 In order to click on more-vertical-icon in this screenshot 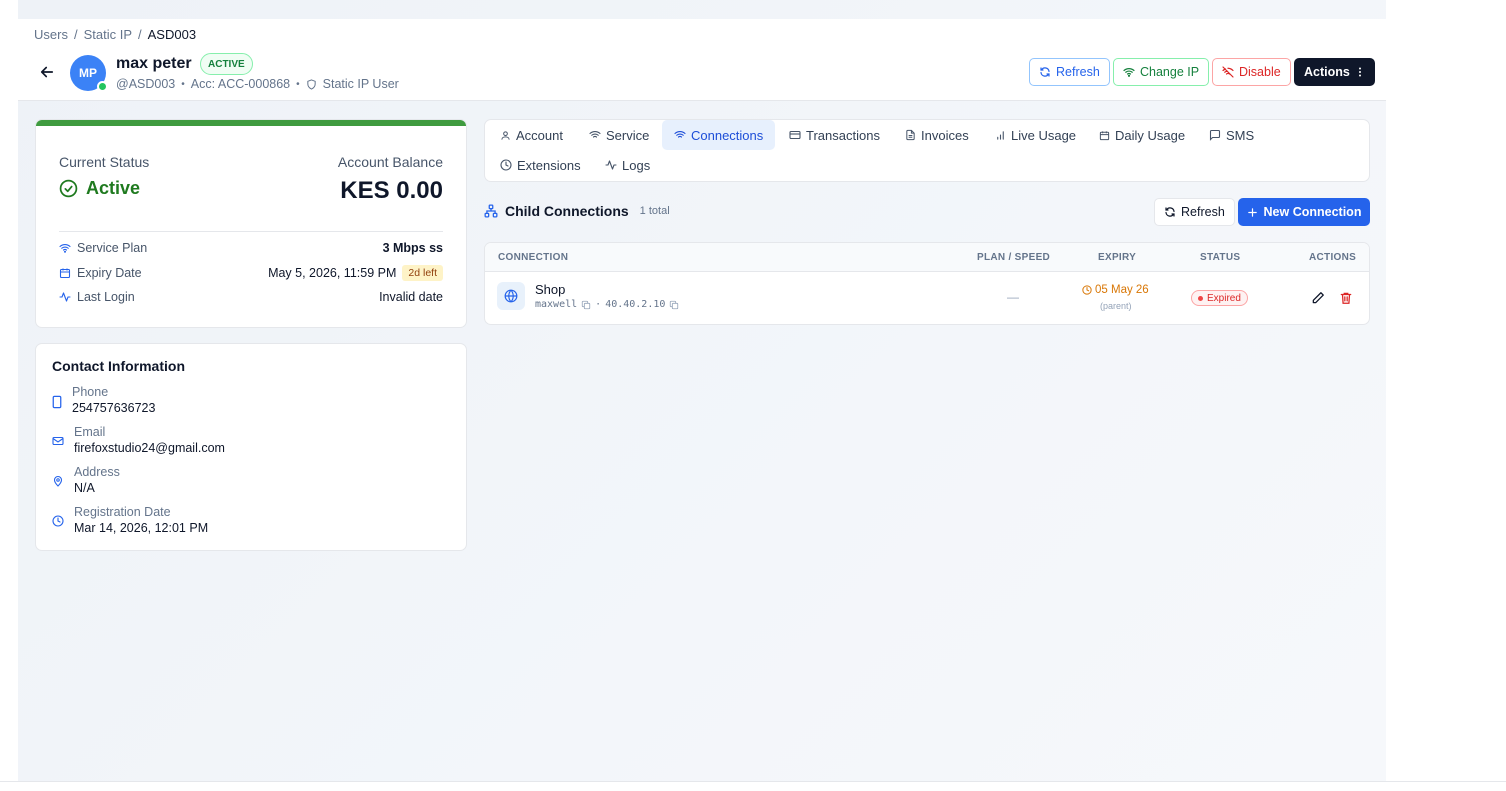, I will do `click(1359, 72)`.